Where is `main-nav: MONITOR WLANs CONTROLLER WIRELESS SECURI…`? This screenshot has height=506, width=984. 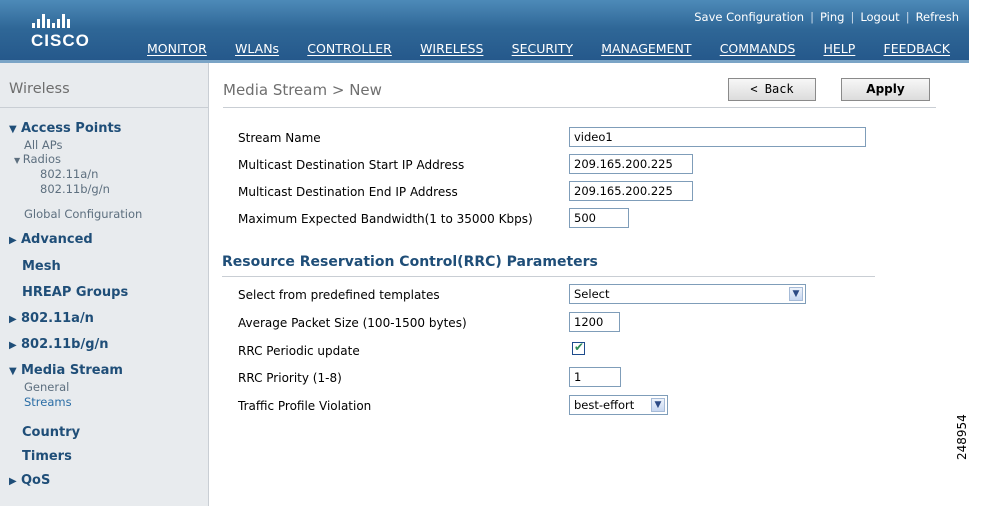 main-nav: MONITOR WLANs CONTROLLER WIRELESS SECURI… is located at coordinates (548, 48).